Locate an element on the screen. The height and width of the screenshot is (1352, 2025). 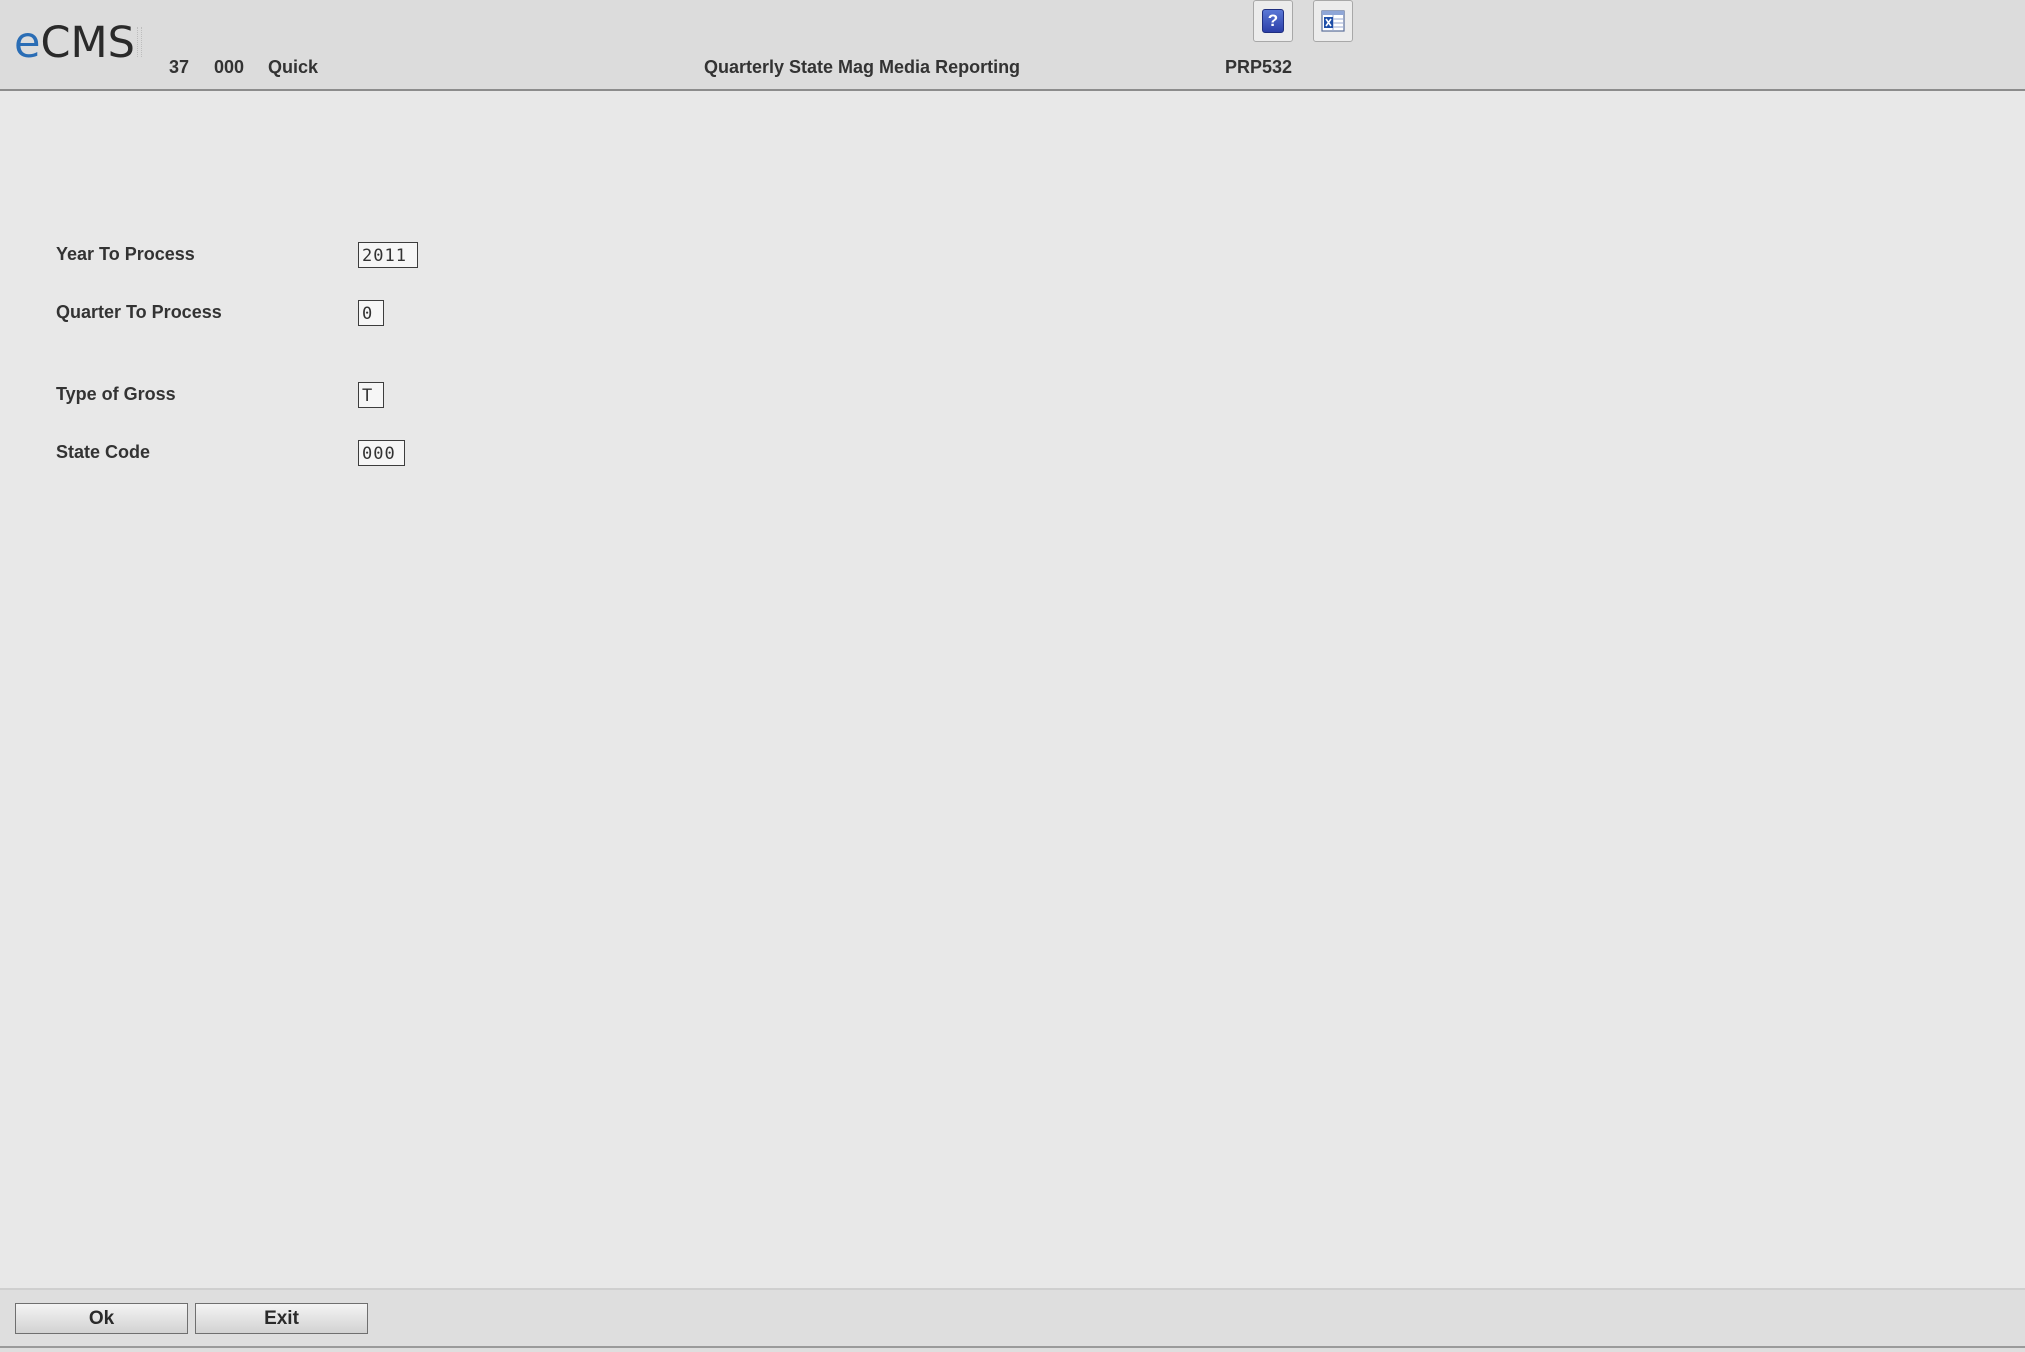
page-title: Quarterly State Mag Media Reporting is located at coordinates (862, 67).